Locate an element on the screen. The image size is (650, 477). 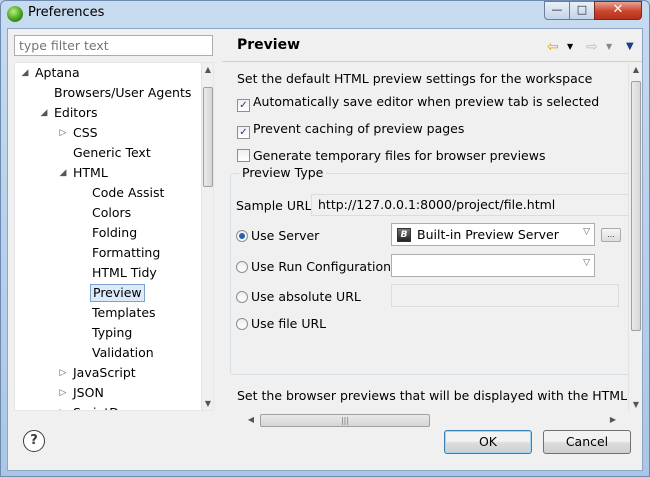
tree-item-html: ◢ HTML is located at coordinates (108, 173).